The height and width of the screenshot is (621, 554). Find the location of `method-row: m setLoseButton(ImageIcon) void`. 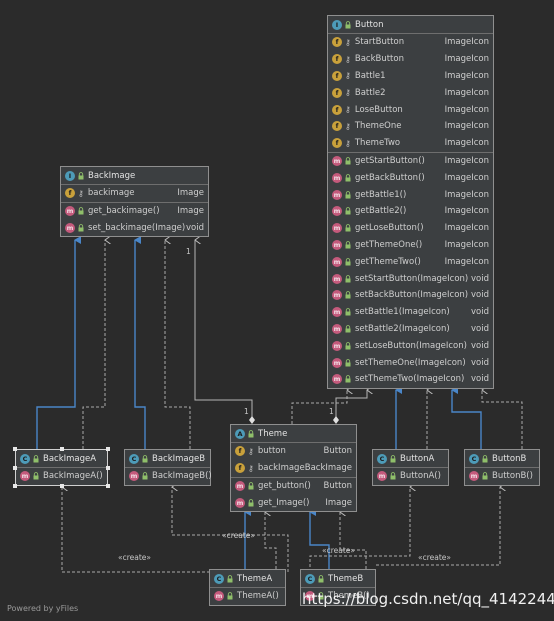

method-row: m setLoseButton(ImageIcon) void is located at coordinates (410, 345).